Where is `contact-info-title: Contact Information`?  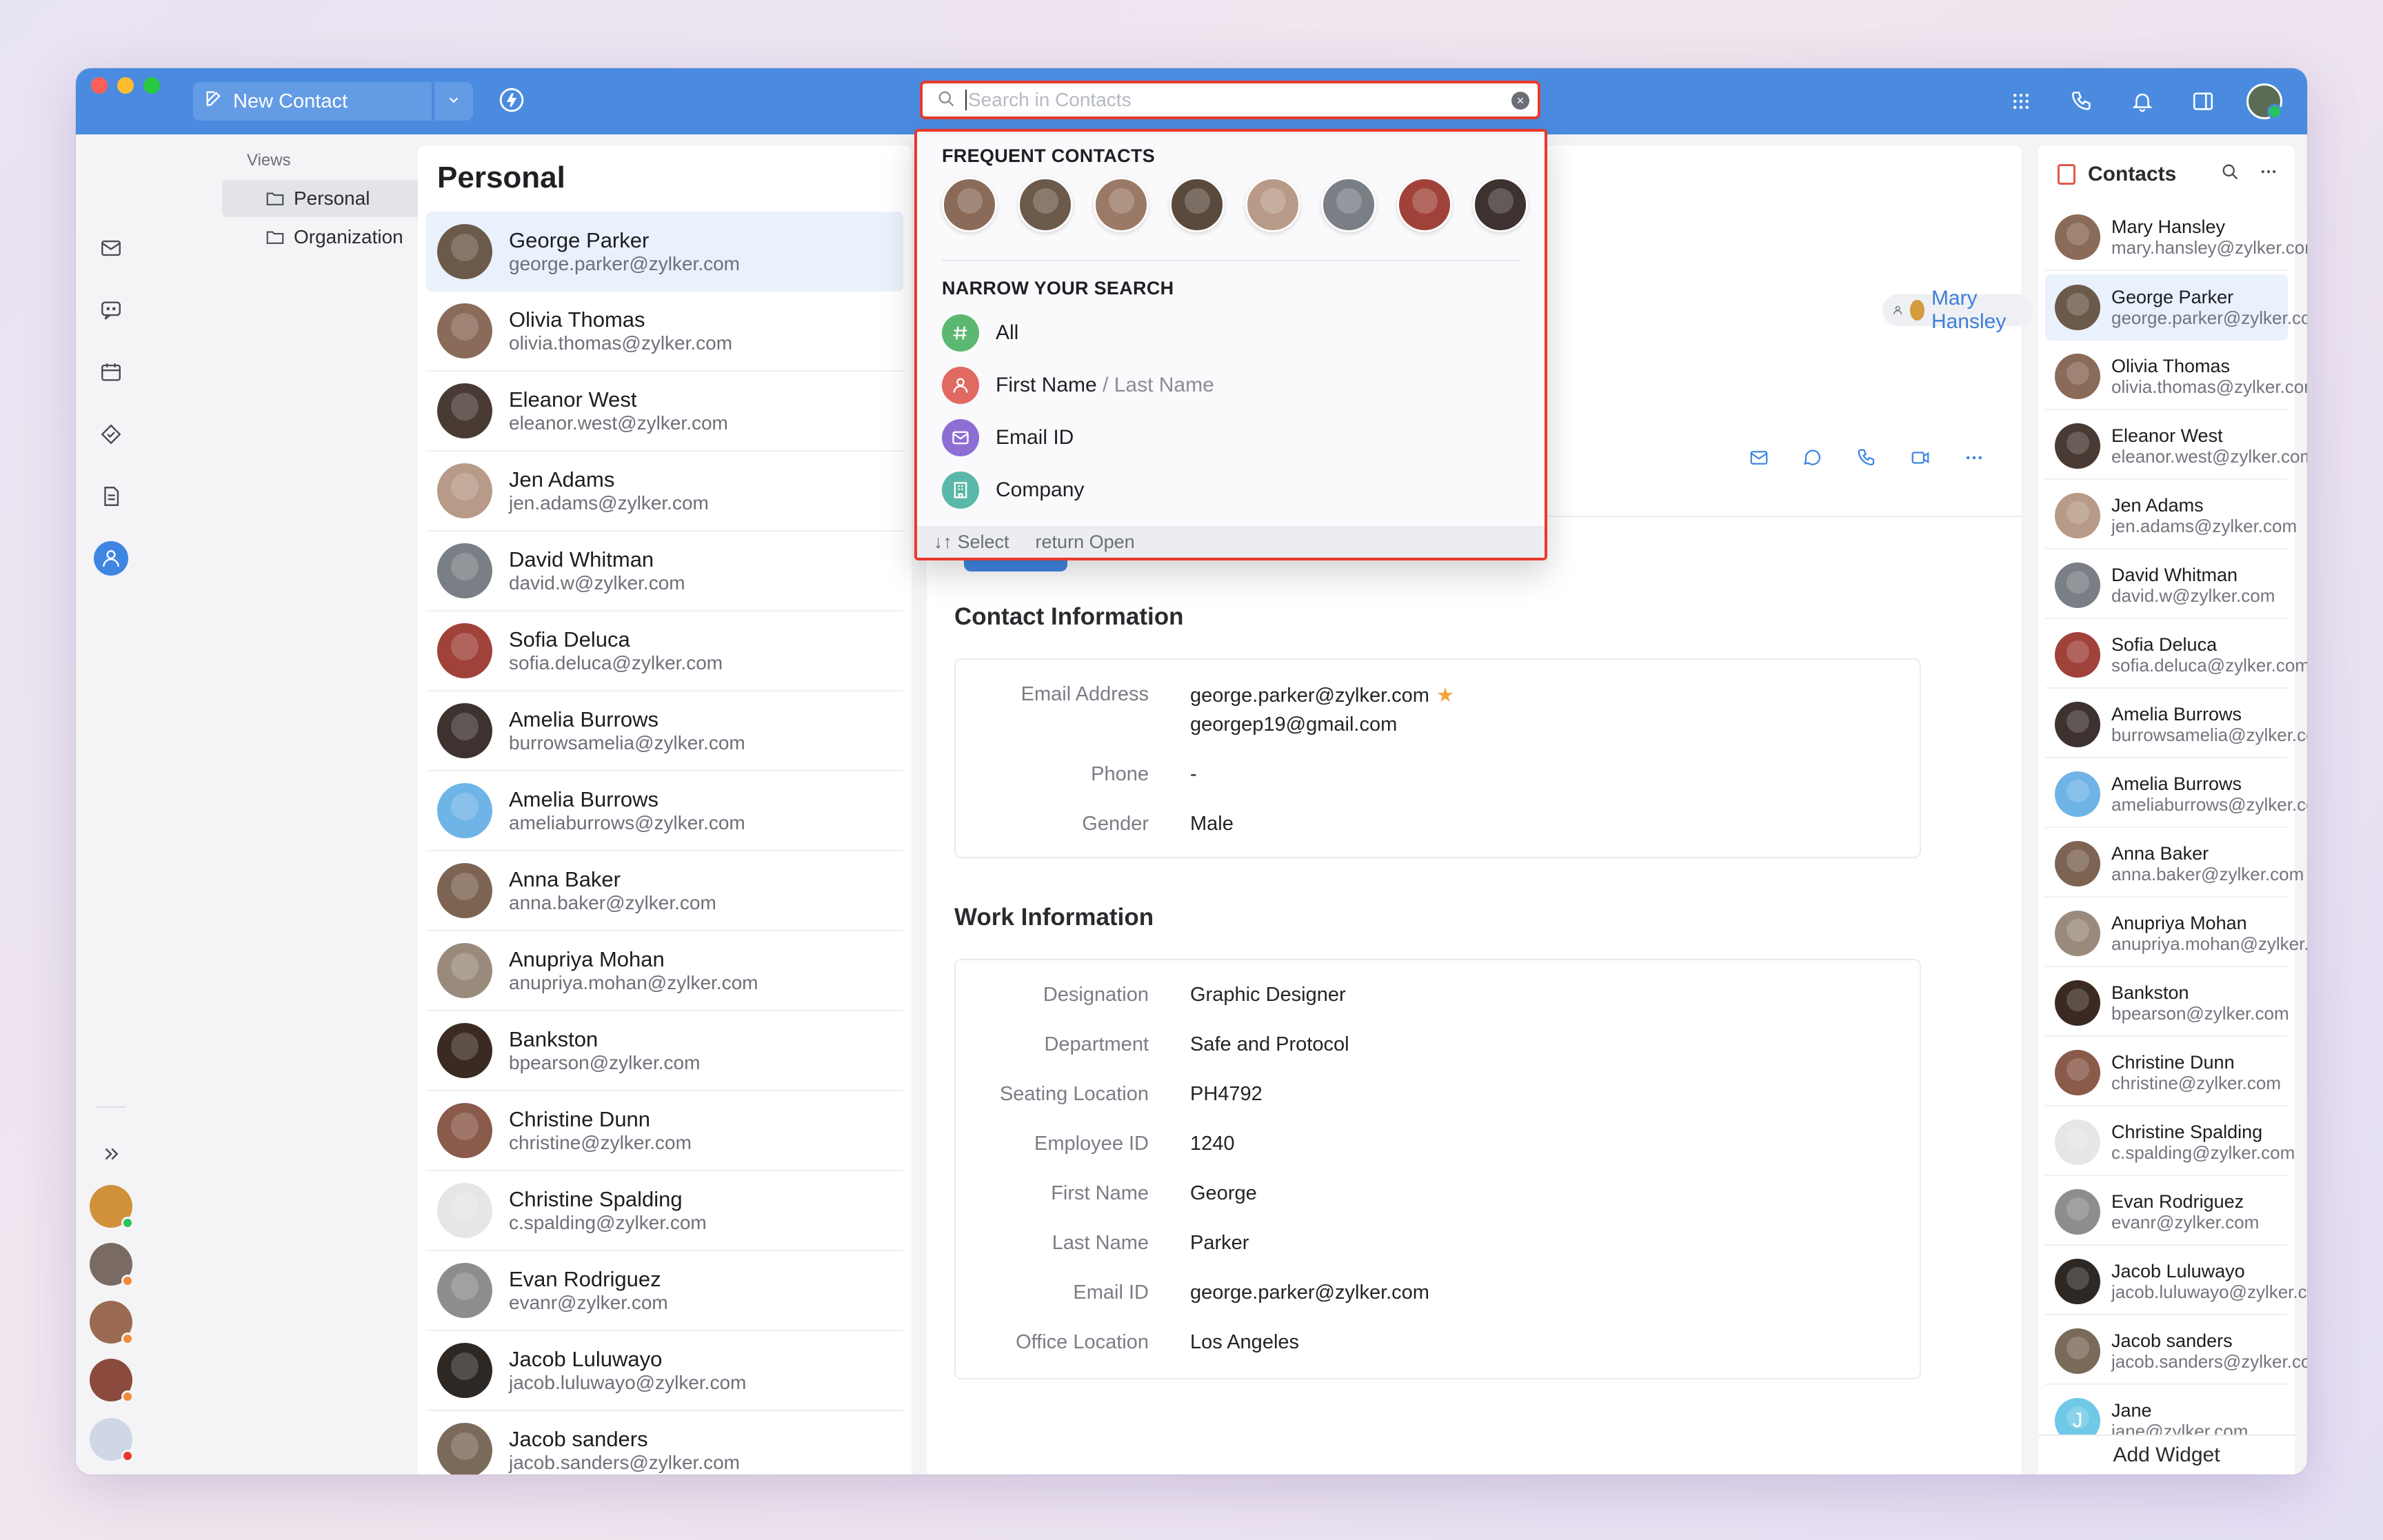 contact-info-title: Contact Information is located at coordinates (1069, 617).